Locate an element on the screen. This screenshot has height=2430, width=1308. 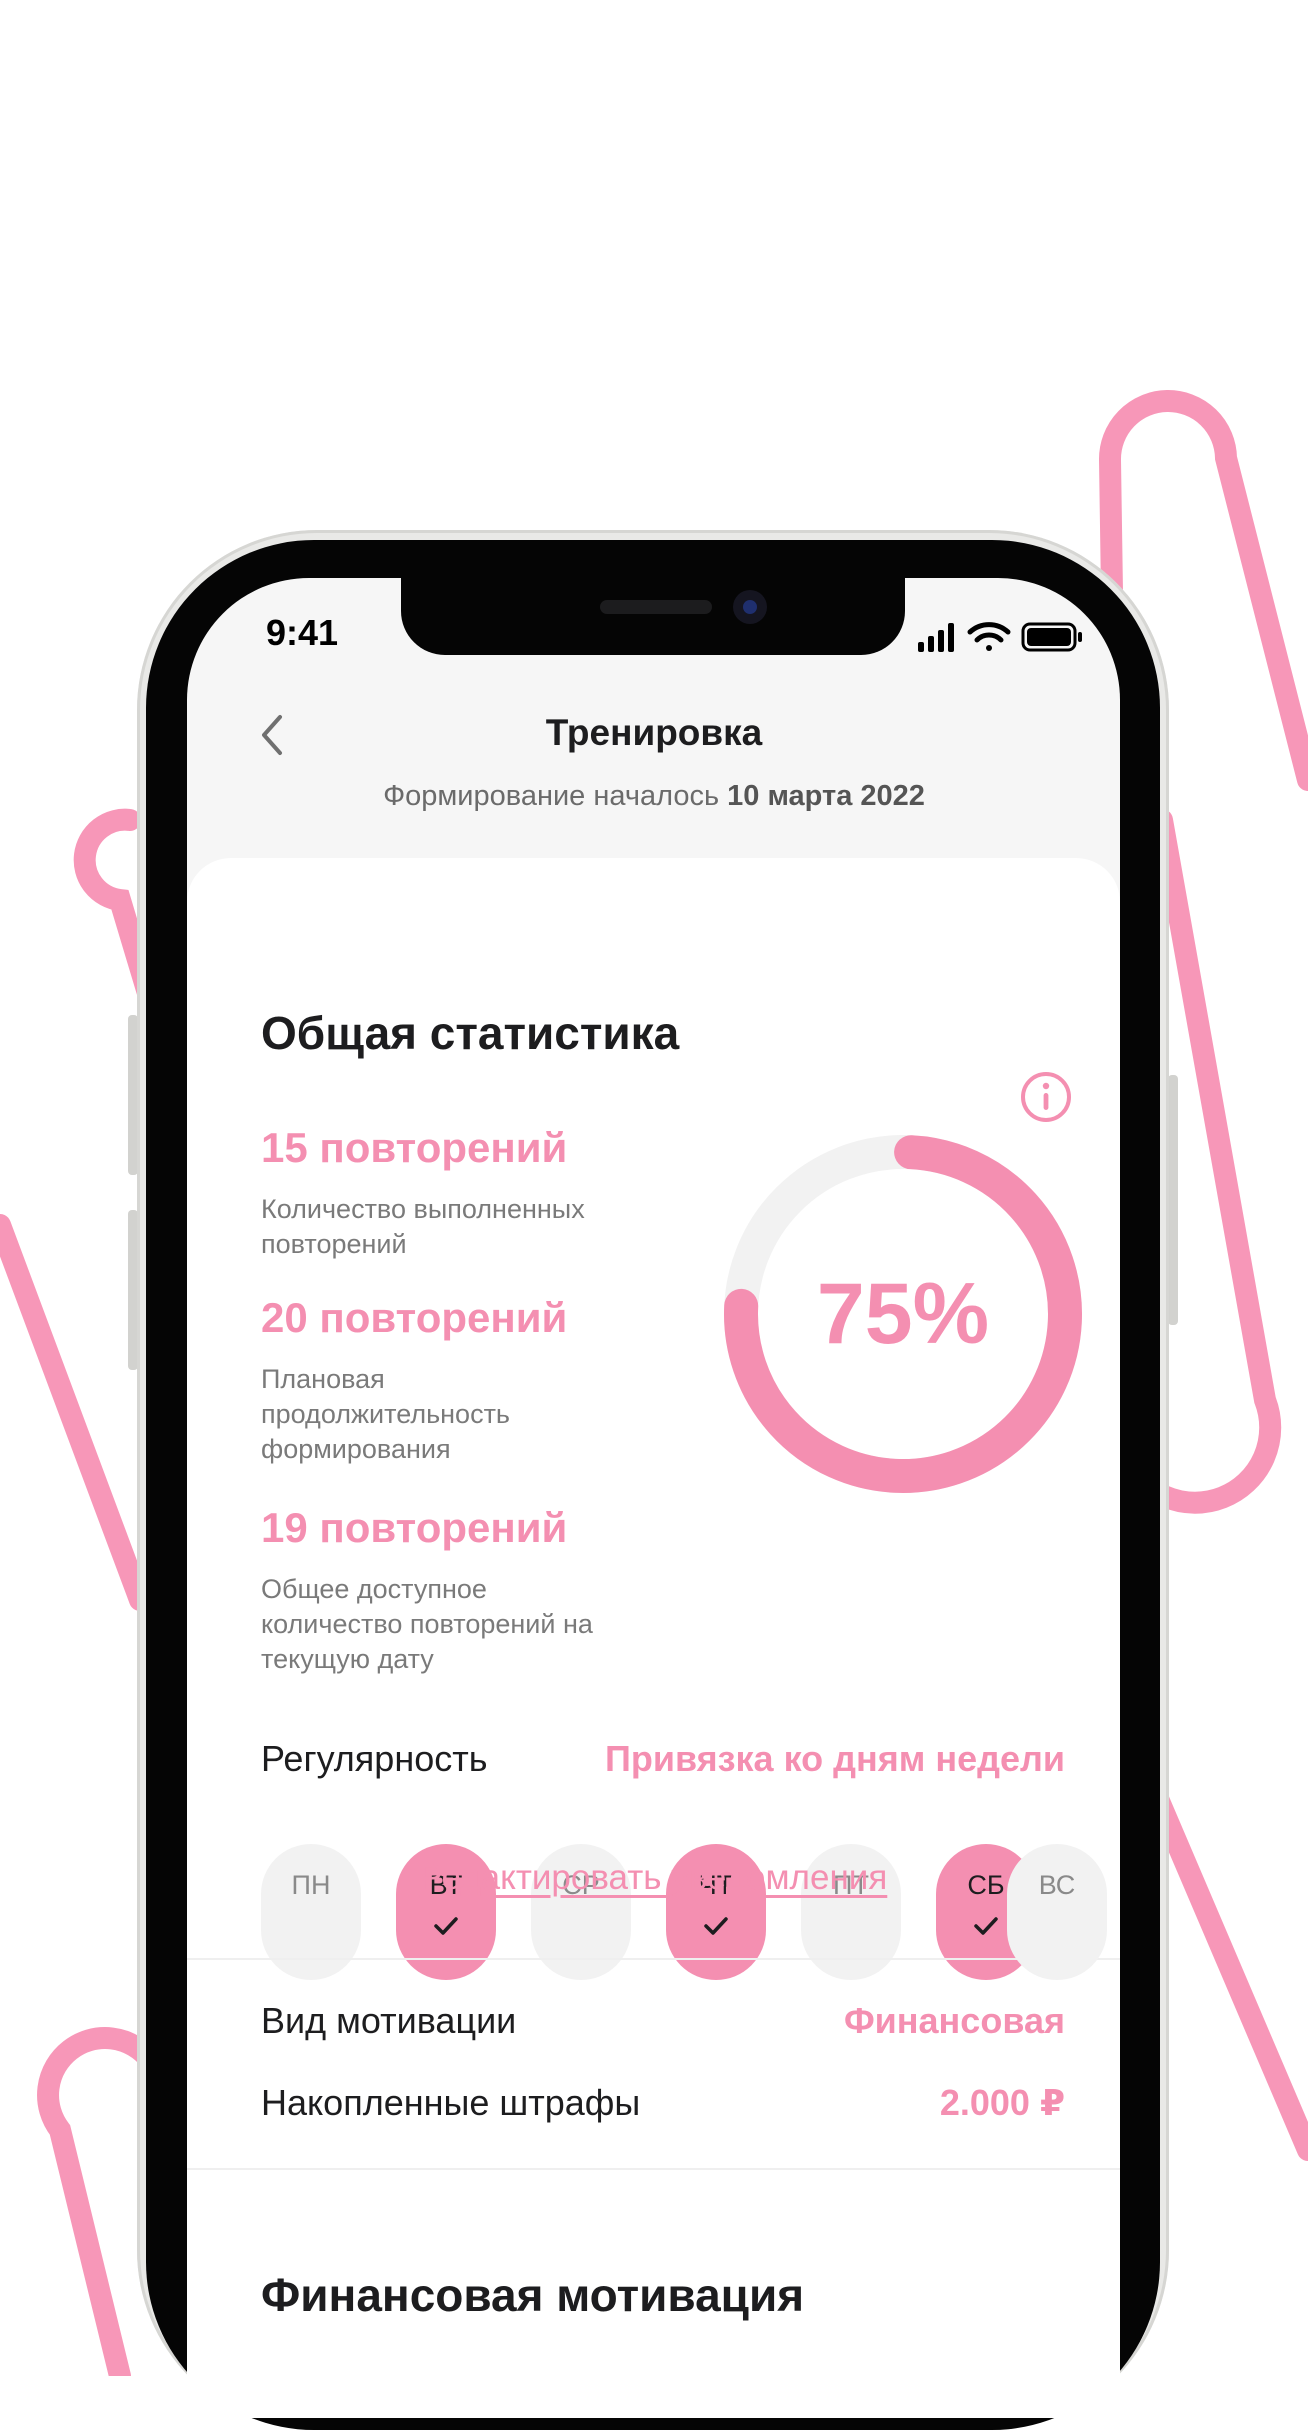
battery-icon is located at coordinates (1051, 637).